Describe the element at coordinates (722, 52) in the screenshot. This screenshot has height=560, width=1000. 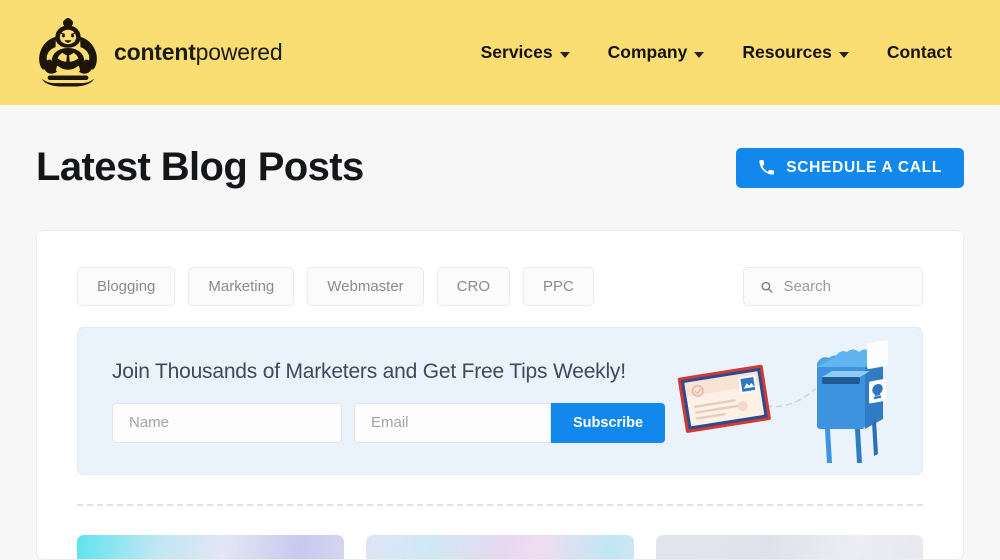
I see `main-navigation: Services Company Resources Contact` at that location.